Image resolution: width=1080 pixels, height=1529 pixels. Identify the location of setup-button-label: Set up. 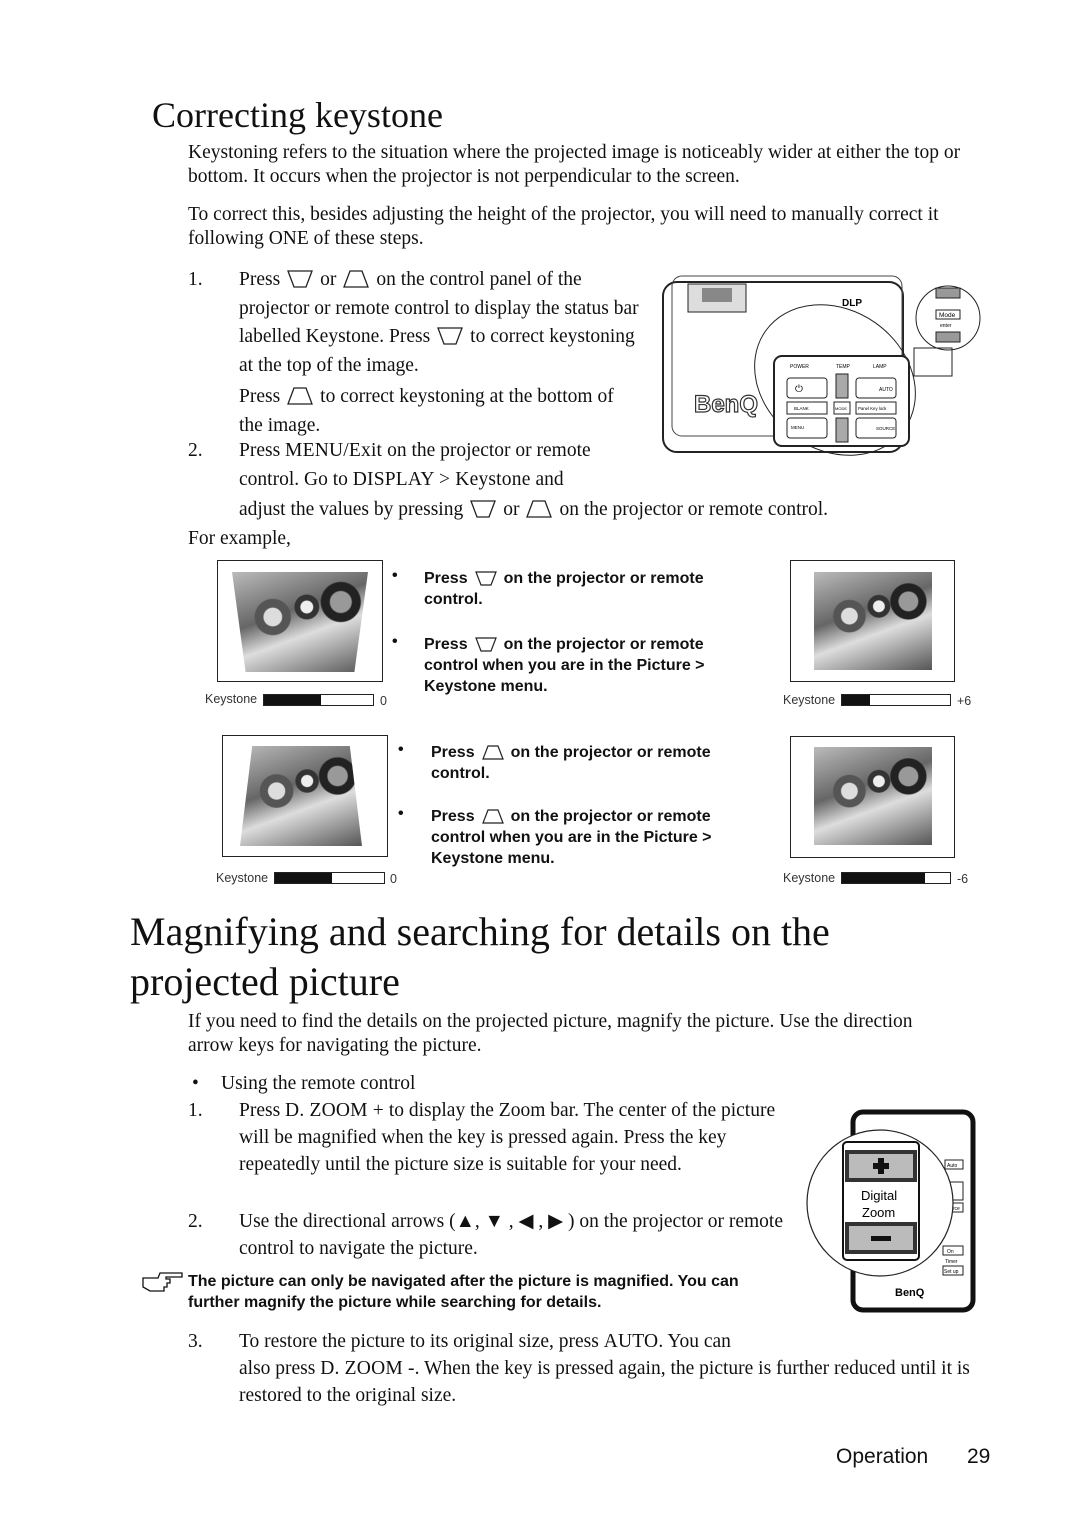
(951, 1272).